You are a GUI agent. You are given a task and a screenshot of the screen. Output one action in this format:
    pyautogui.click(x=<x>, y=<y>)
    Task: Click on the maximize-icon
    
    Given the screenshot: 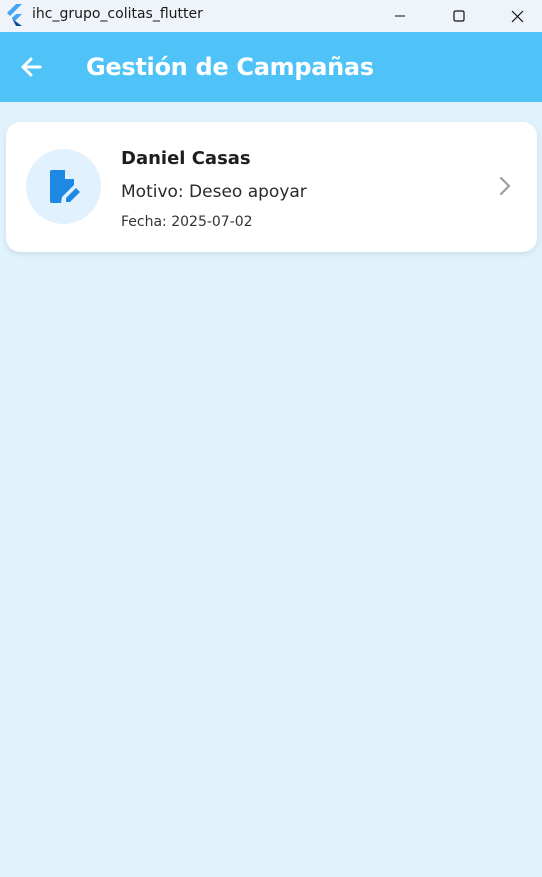 What is the action you would take?
    pyautogui.click(x=458, y=16)
    